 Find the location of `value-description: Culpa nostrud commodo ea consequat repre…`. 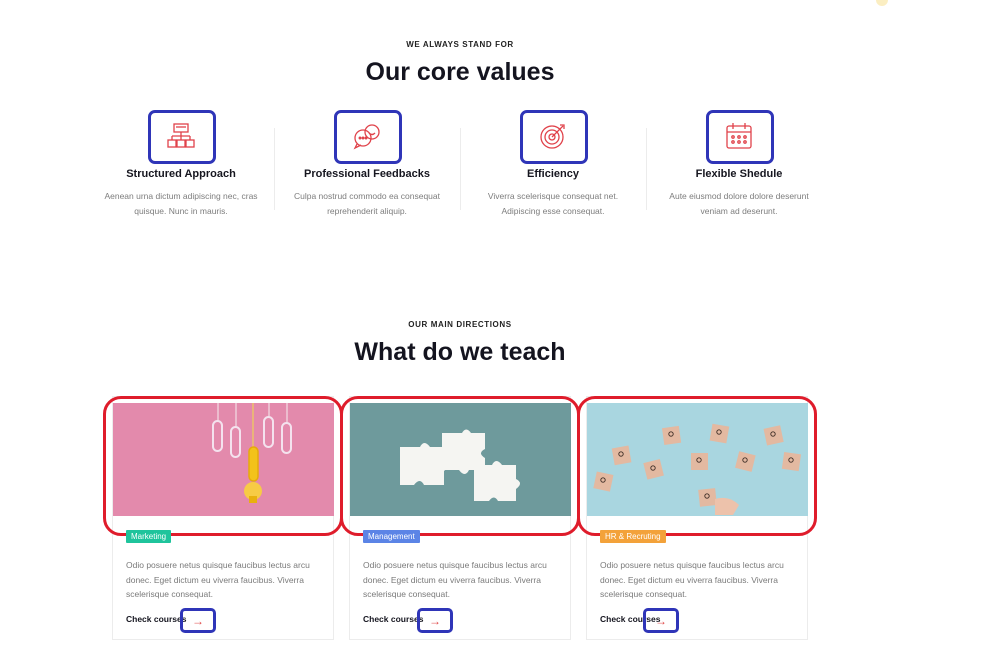

value-description: Culpa nostrud commodo ea consequat repre… is located at coordinates (366, 203).